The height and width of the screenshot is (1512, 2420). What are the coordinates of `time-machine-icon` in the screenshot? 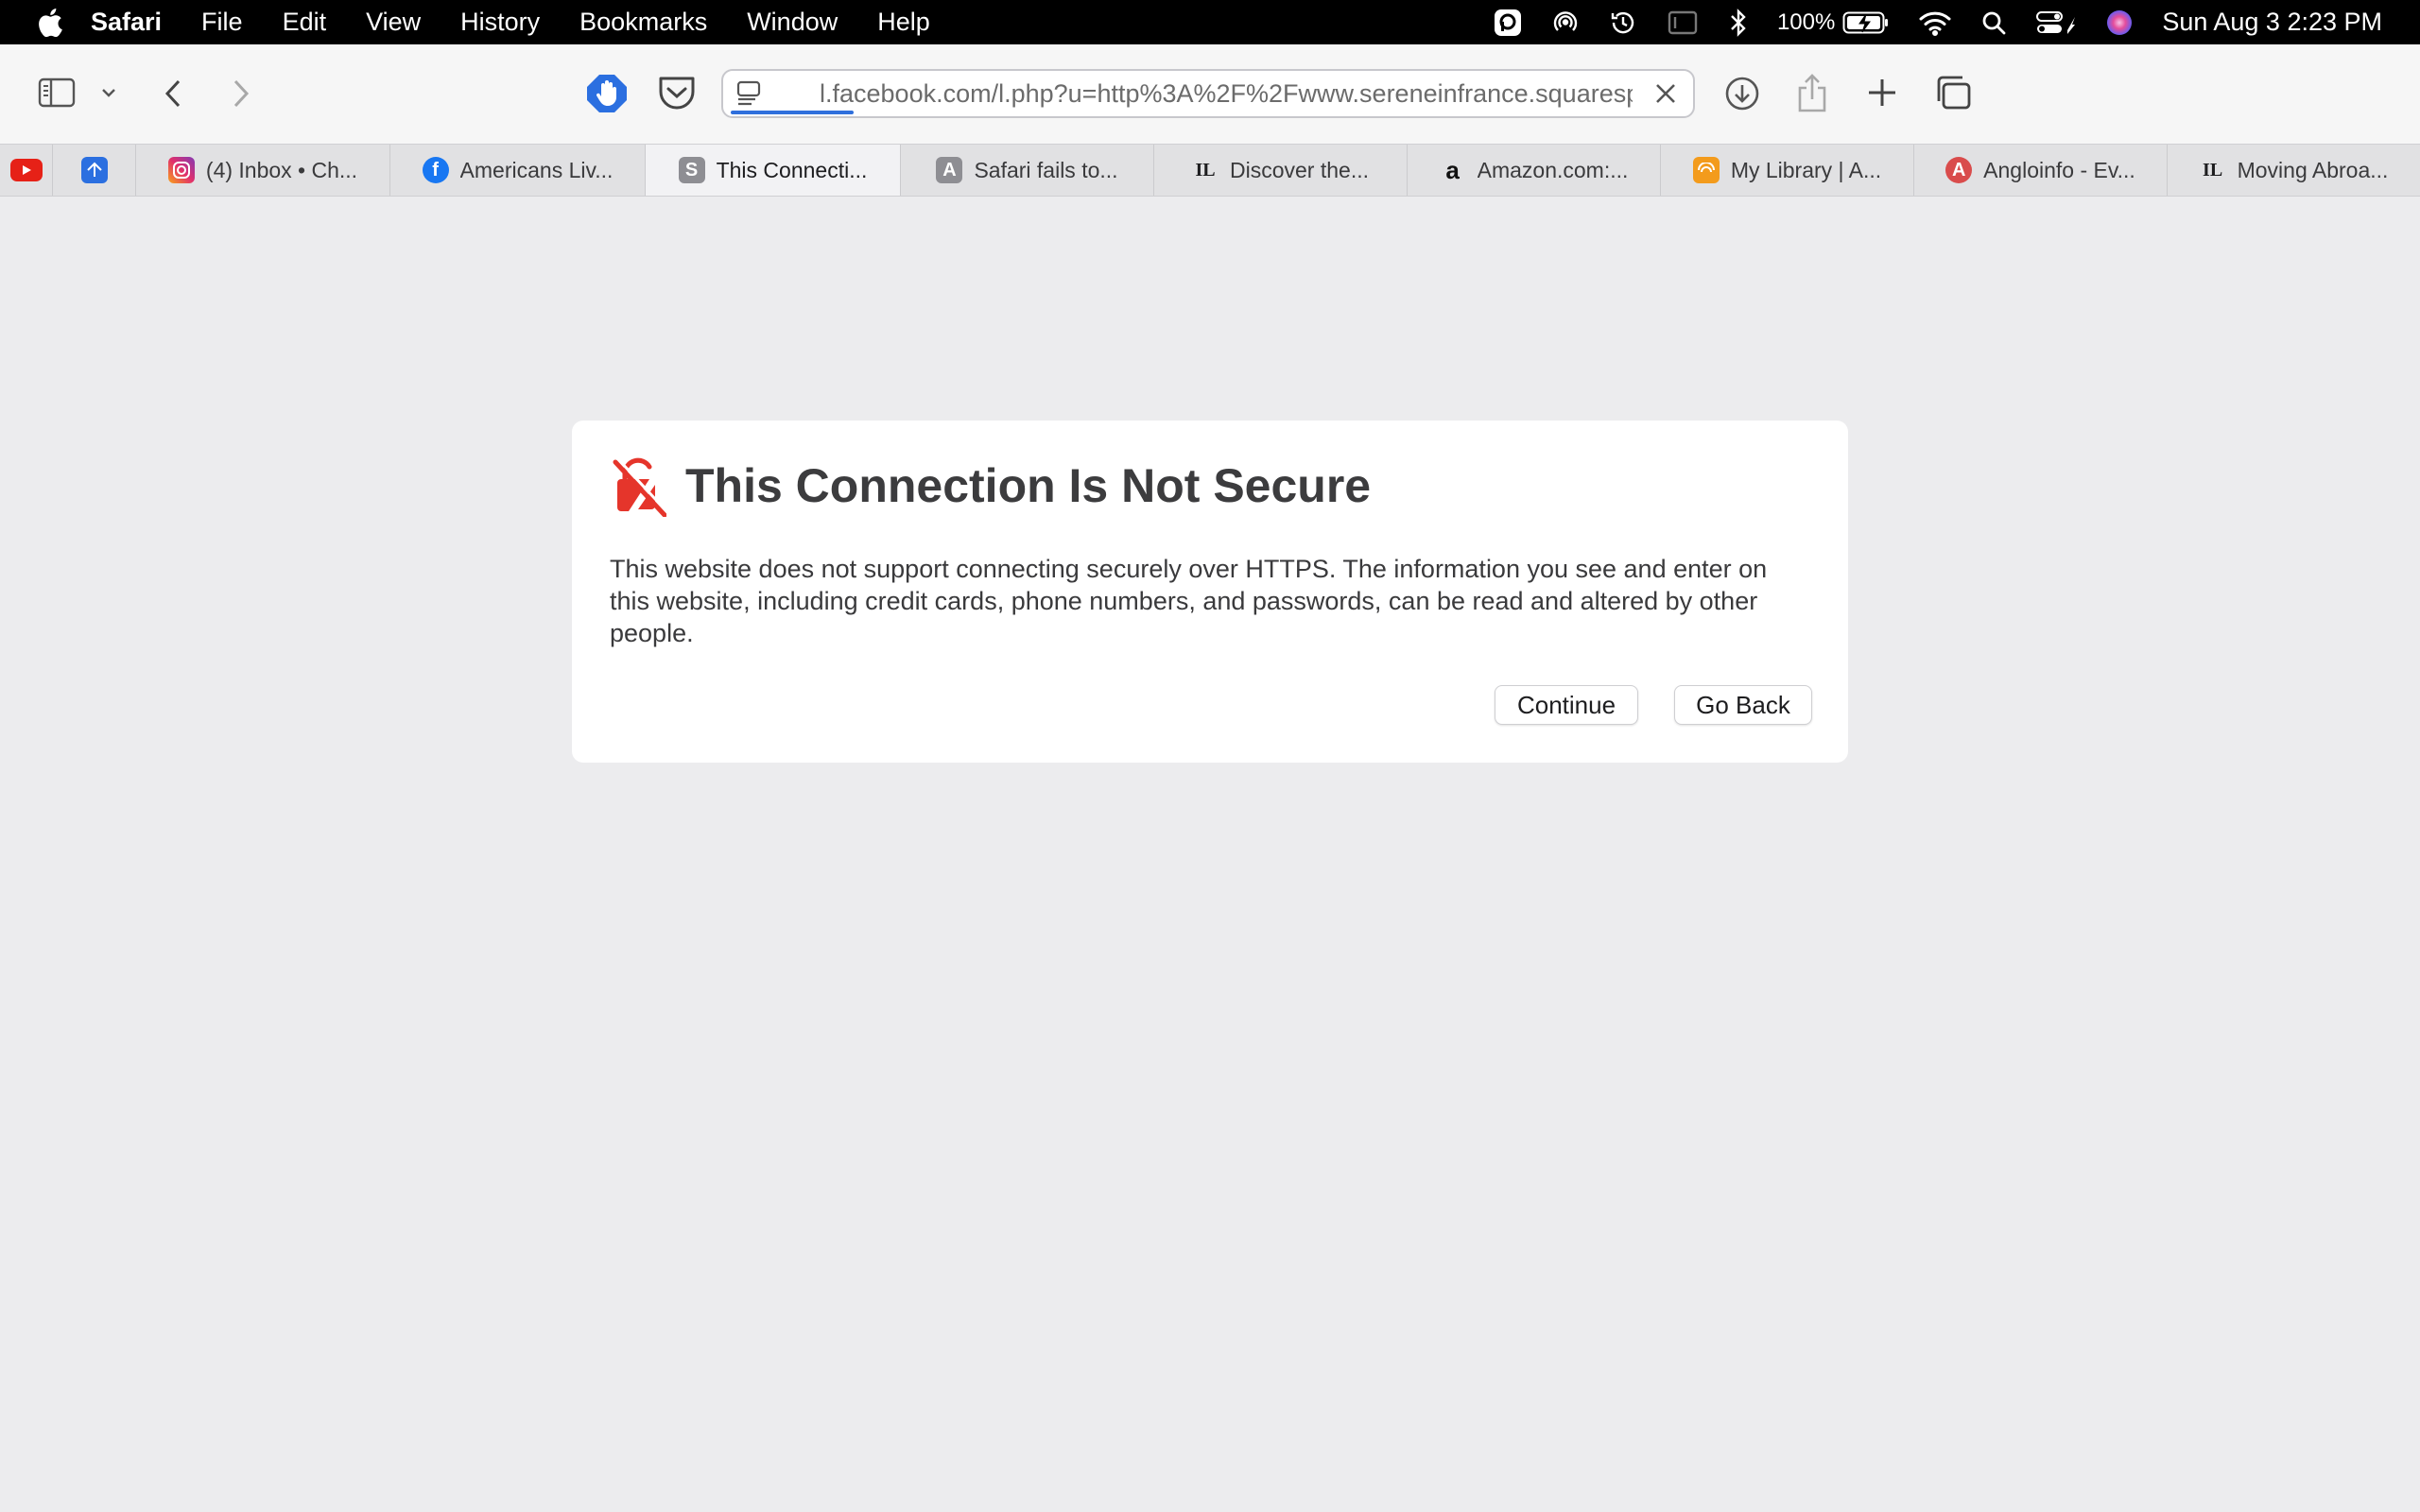 It's located at (1623, 23).